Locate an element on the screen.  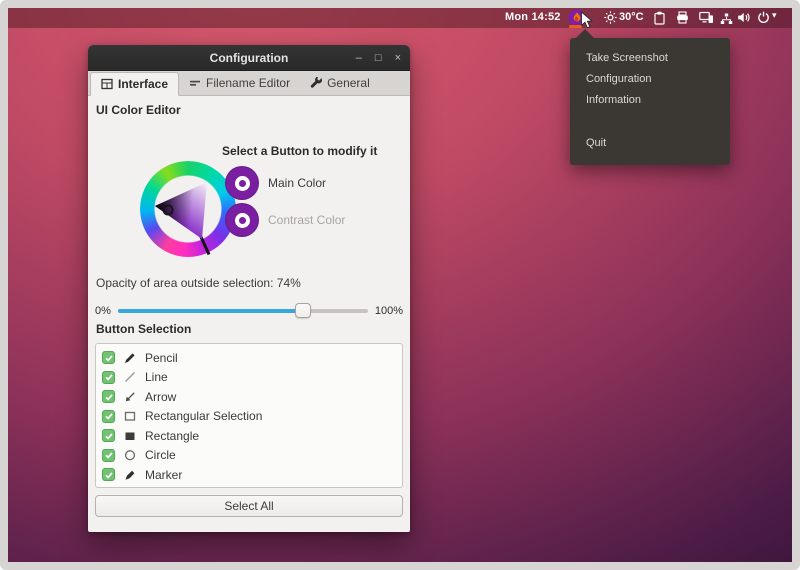
top-panel: Mon 14:52 30°C ▾ is located at coordinates (400, 19).